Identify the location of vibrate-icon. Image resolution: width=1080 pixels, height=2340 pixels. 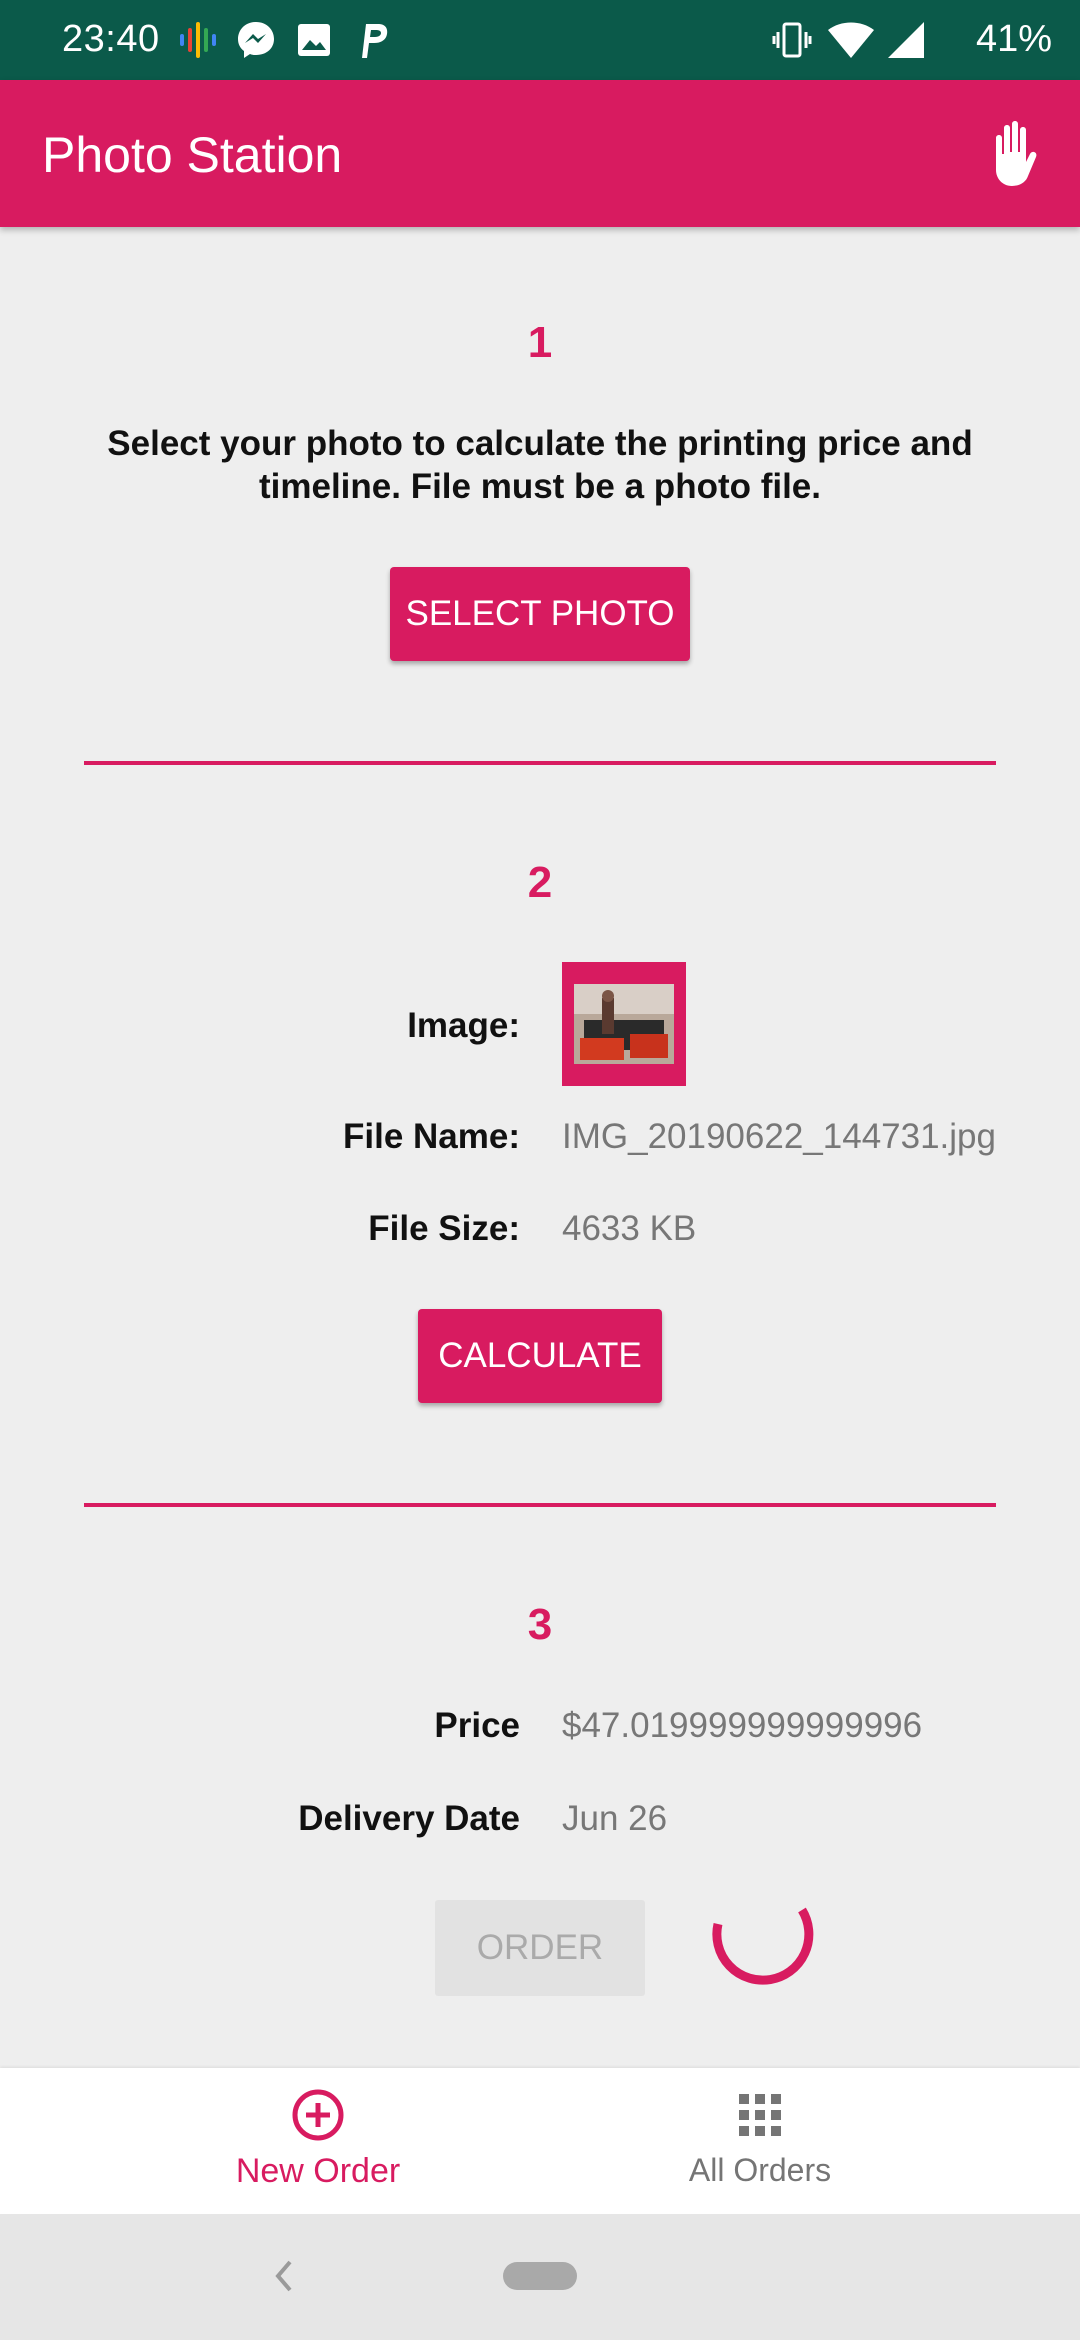
(792, 40).